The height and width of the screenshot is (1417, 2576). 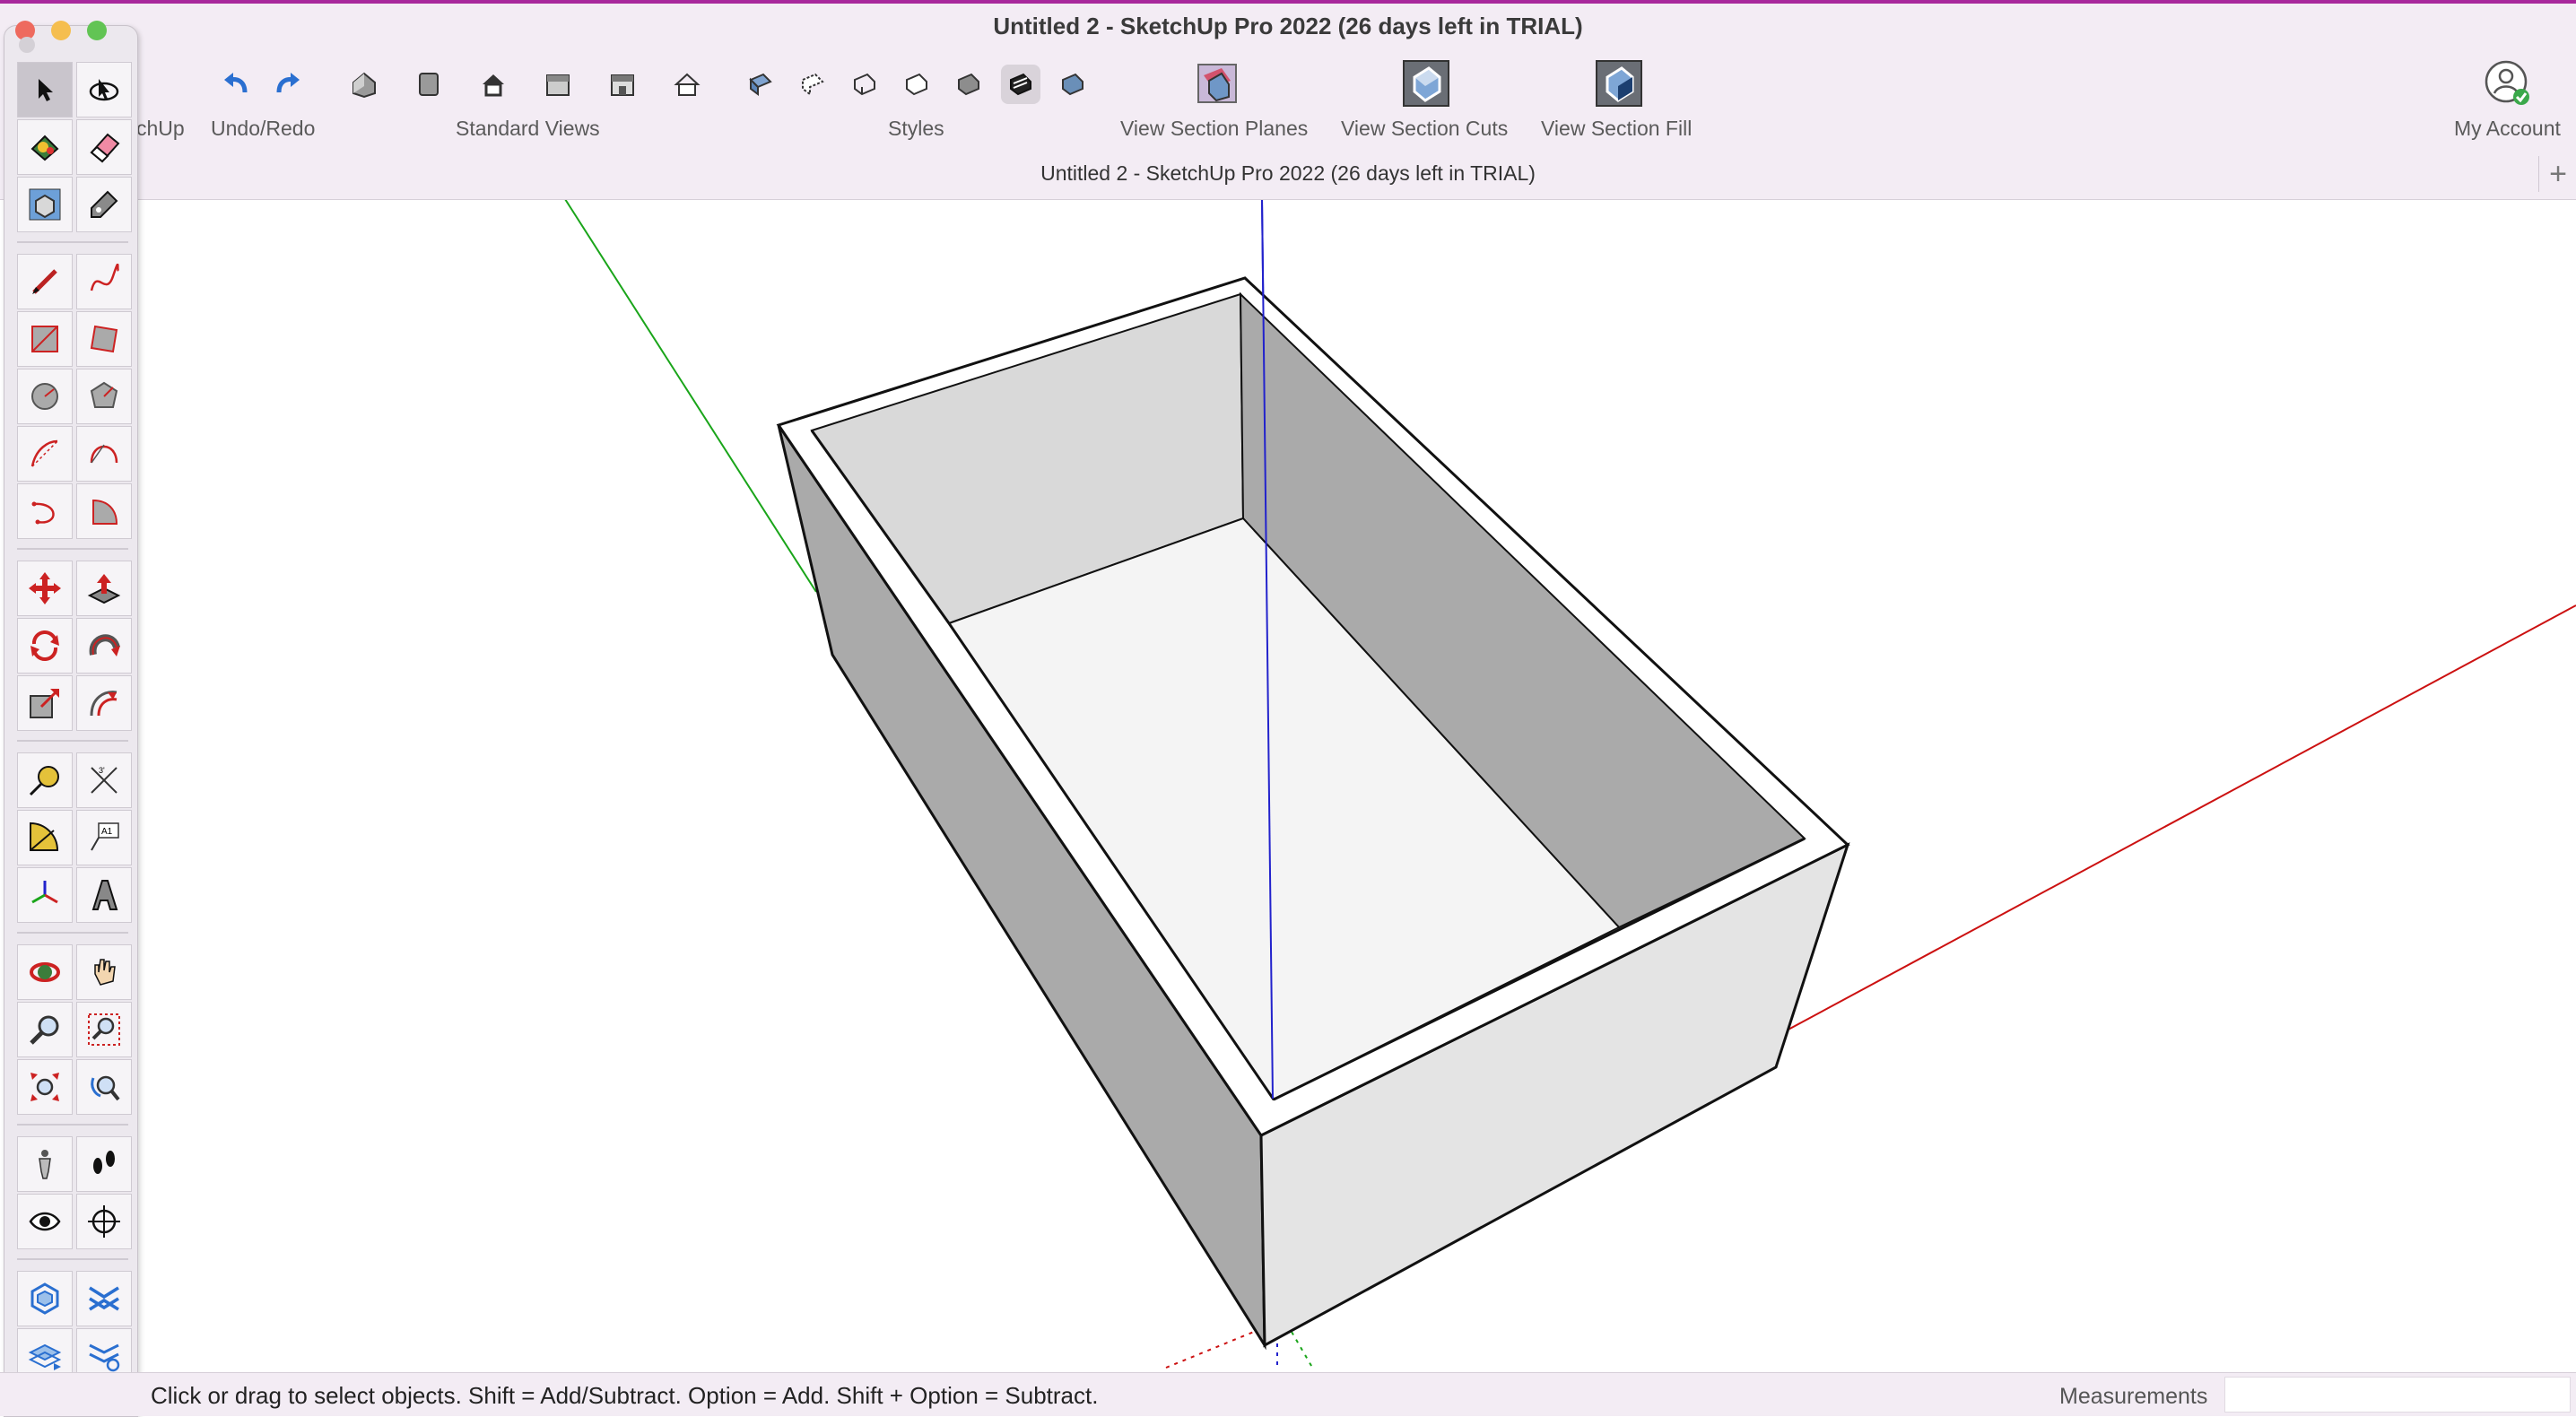 What do you see at coordinates (104, 895) in the screenshot?
I see `3d-text-tool` at bounding box center [104, 895].